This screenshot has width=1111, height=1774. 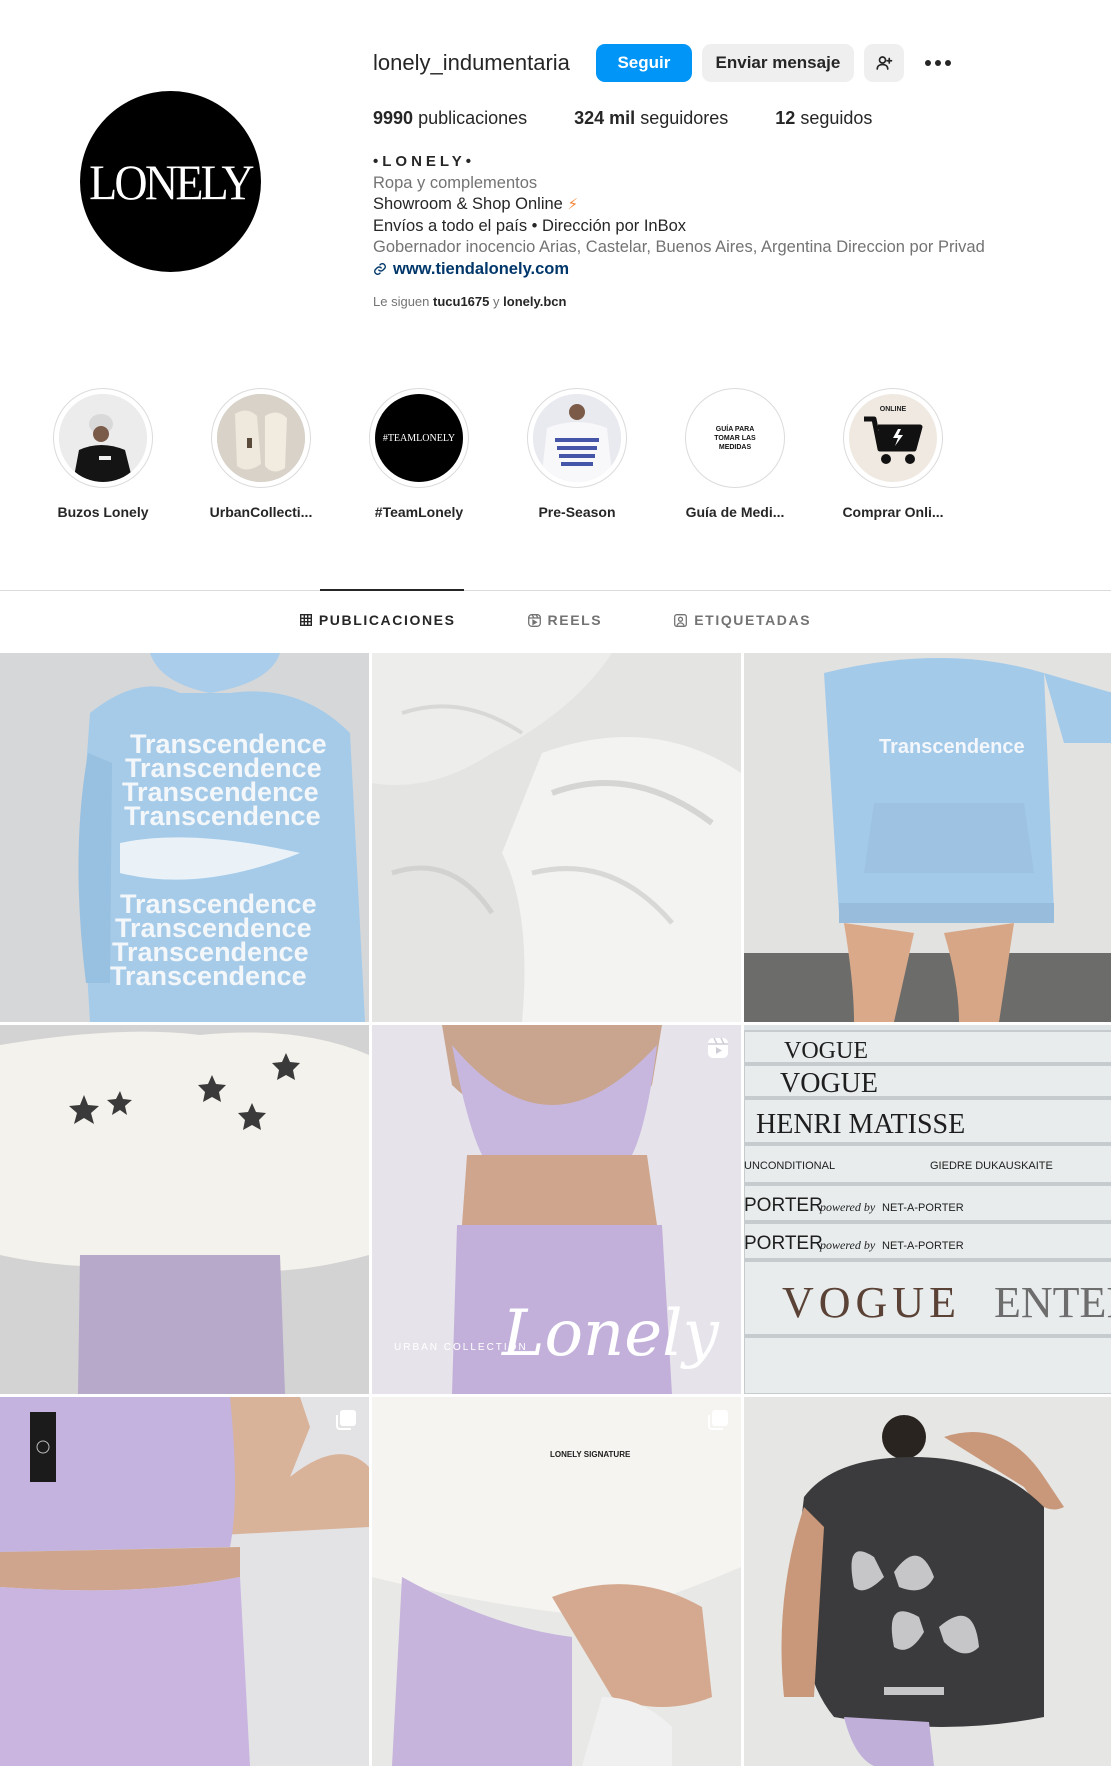 I want to click on add-person-icon, so click(x=884, y=63).